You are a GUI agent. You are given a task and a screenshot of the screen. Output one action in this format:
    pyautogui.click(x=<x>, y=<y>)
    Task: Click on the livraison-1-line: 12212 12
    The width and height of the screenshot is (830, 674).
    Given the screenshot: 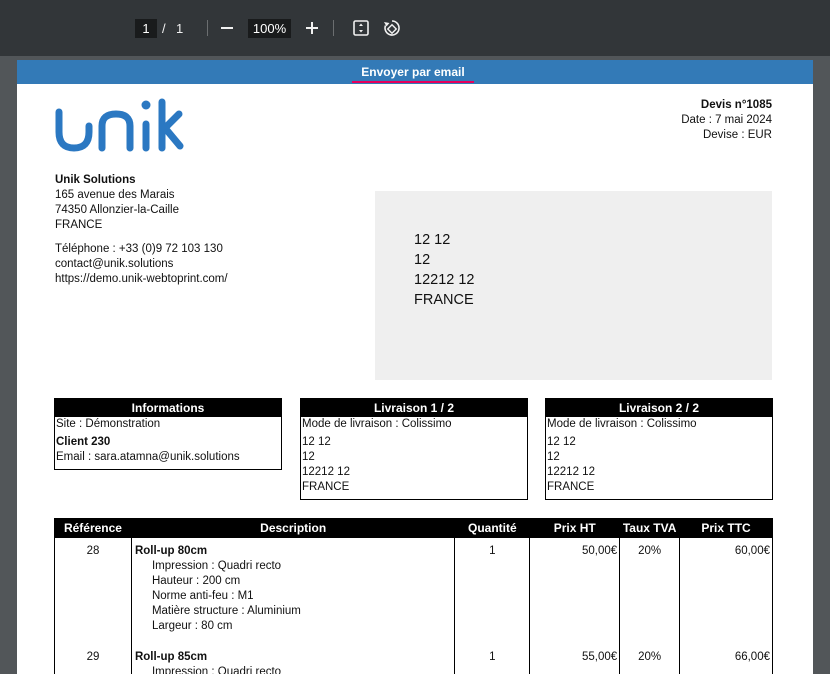 What is the action you would take?
    pyautogui.click(x=326, y=472)
    